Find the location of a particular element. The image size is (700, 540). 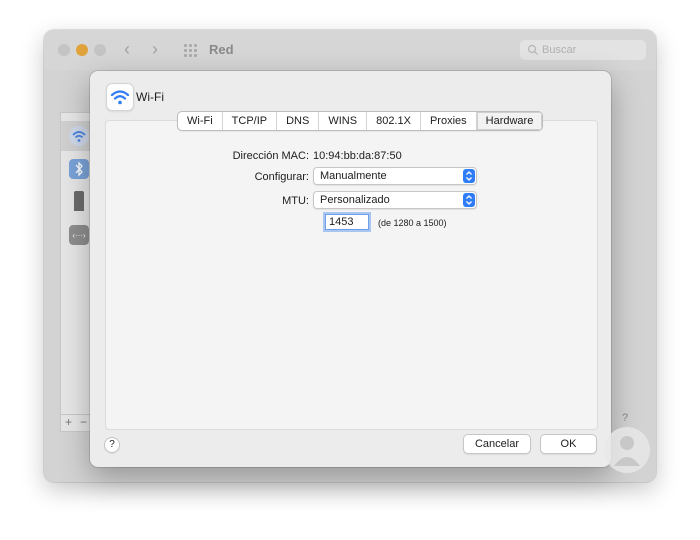

mtu-value: Personalizado is located at coordinates (355, 200).